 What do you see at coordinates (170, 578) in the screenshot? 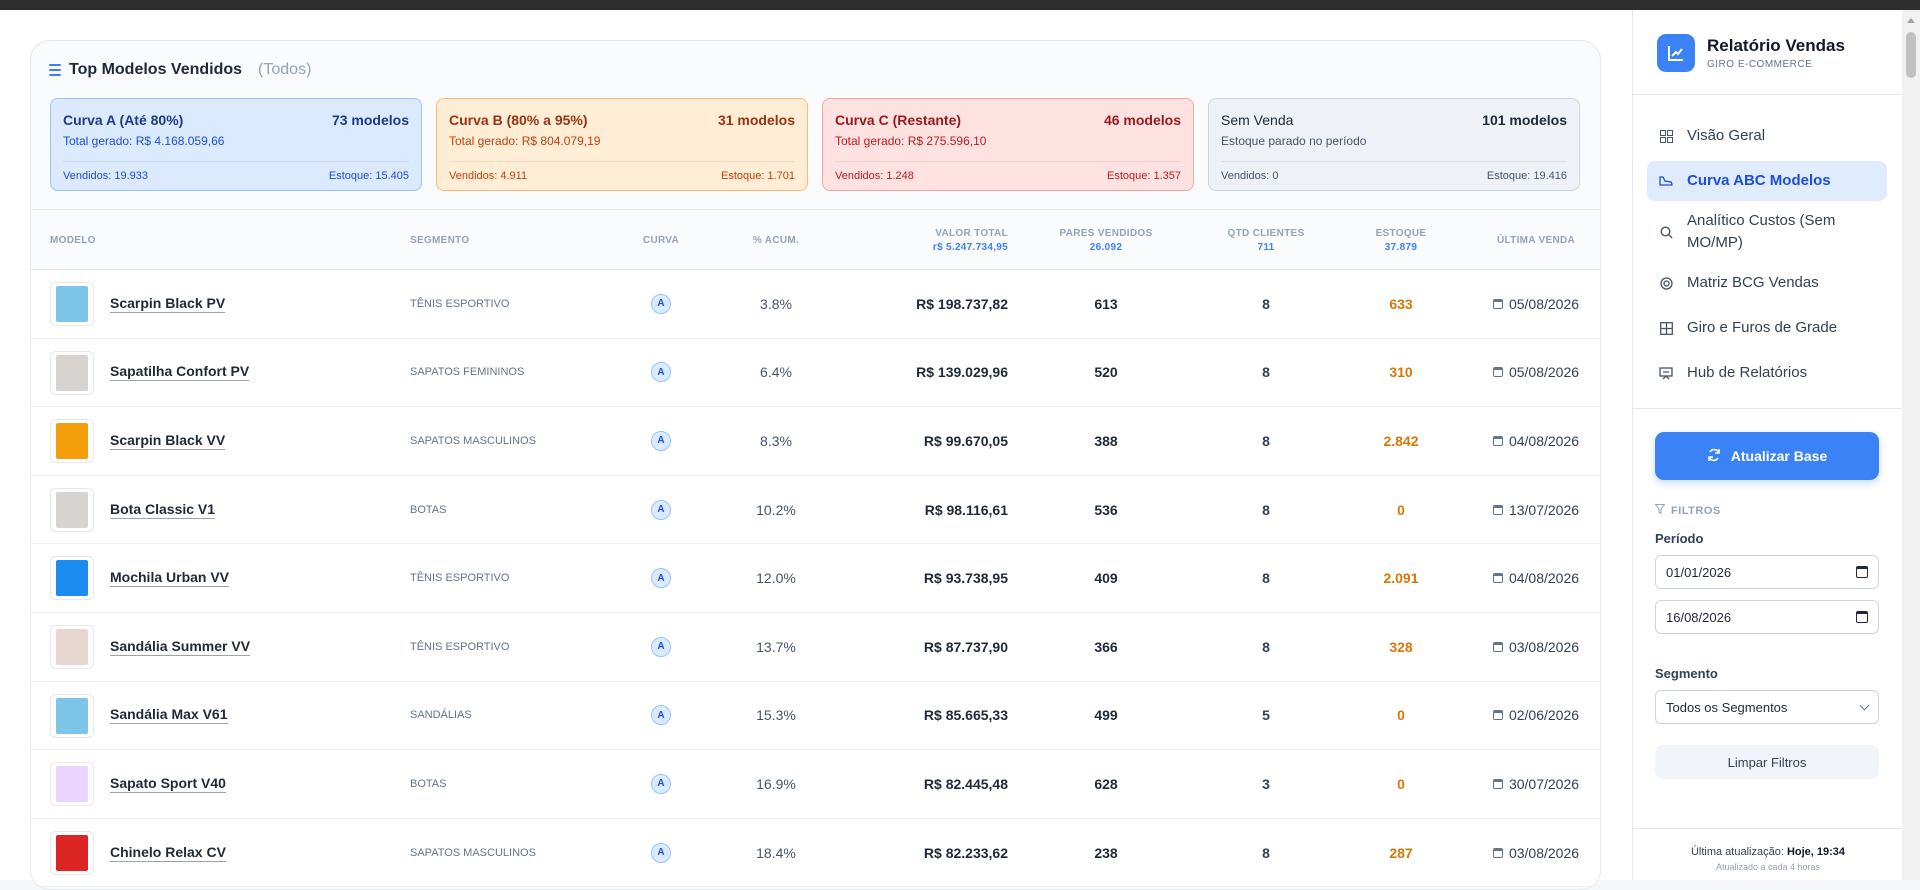
I see `model-name-link: Mochila Urban VV` at bounding box center [170, 578].